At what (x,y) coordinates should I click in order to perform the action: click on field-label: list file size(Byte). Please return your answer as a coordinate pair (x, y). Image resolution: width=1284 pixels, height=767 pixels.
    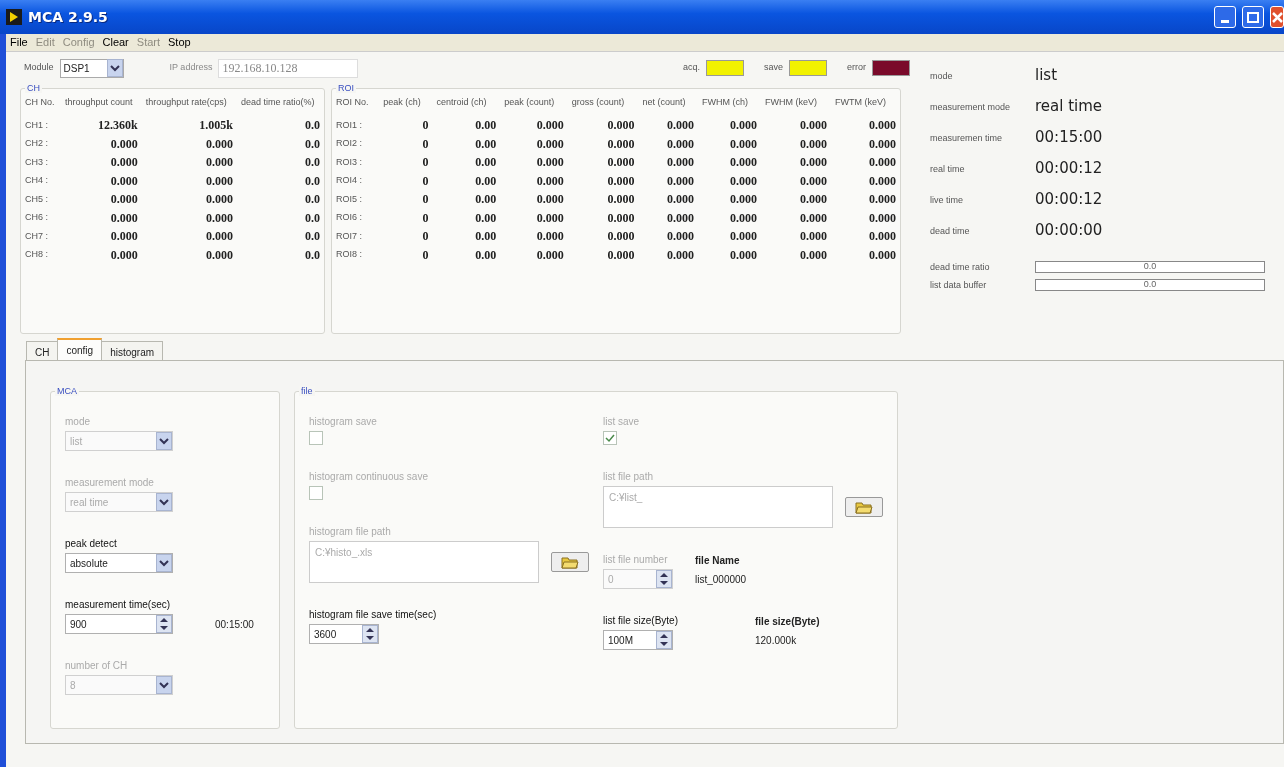
    Looking at the image, I should click on (640, 621).